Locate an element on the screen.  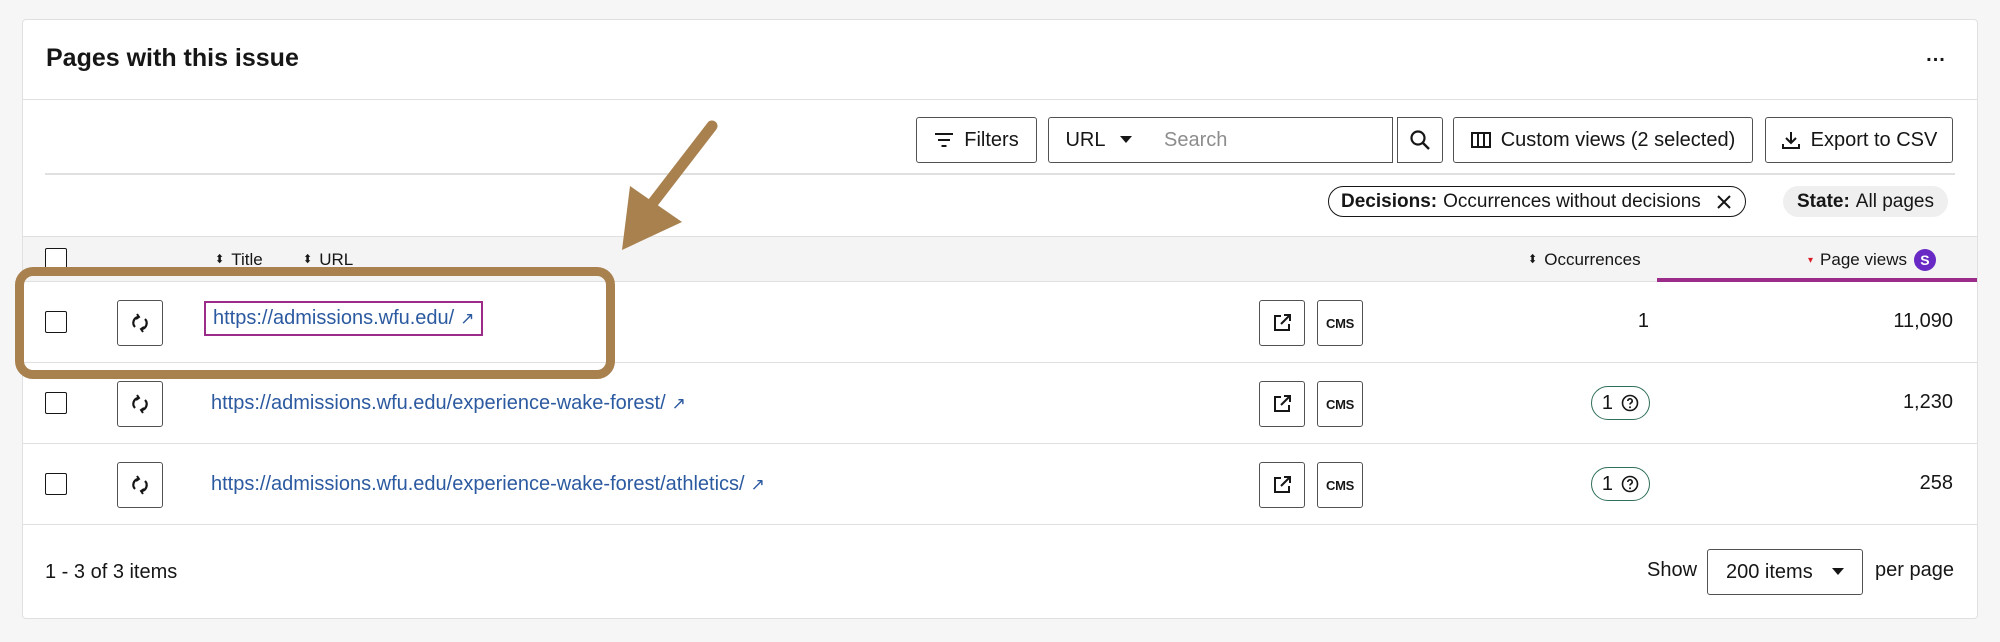
filters-label: Filters is located at coordinates (991, 139).